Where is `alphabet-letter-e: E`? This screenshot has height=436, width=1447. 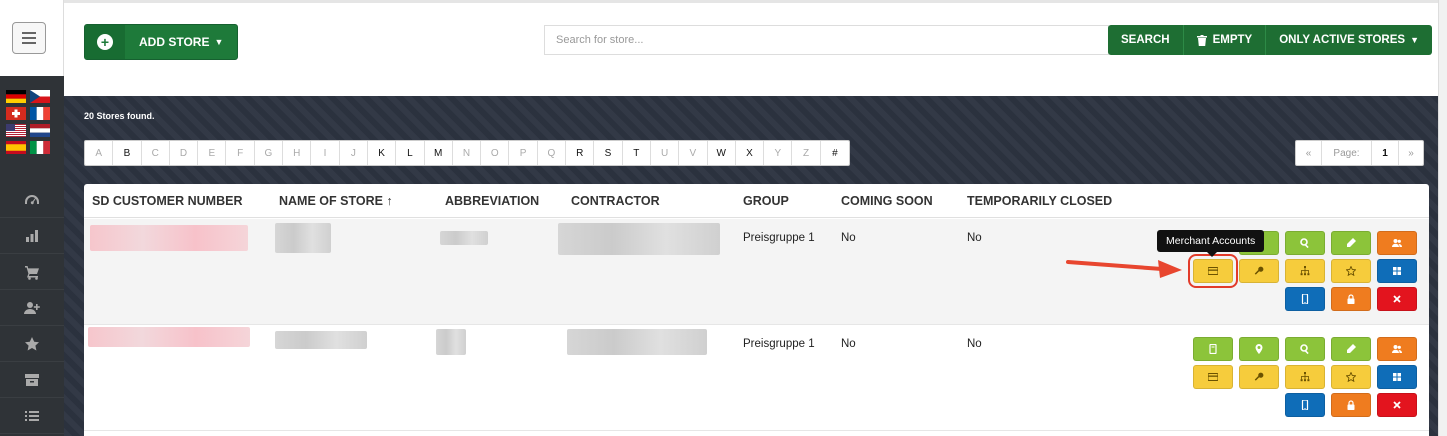
alphabet-letter-e: E is located at coordinates (212, 153).